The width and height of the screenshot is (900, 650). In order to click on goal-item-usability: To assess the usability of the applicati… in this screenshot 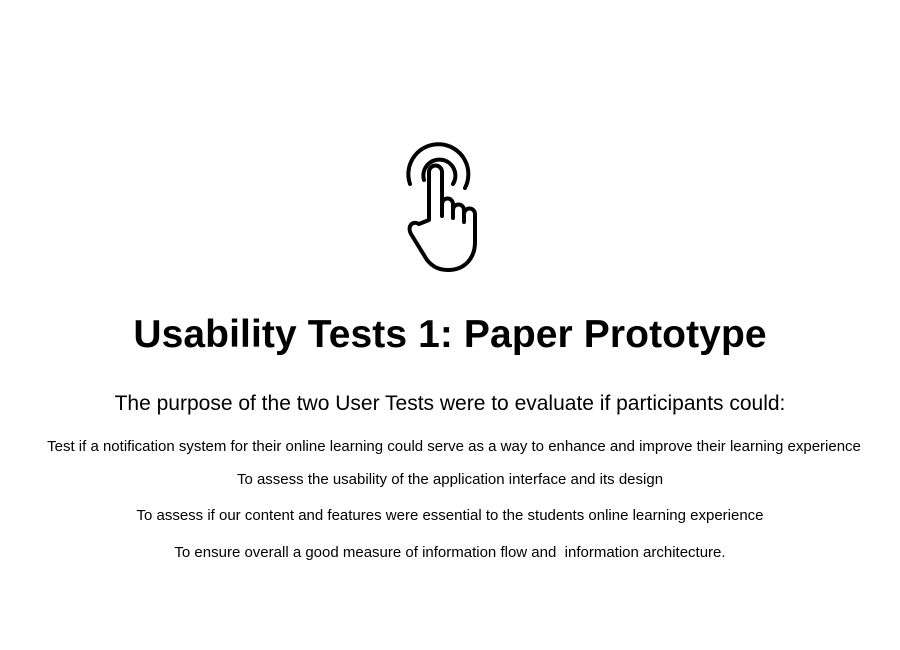, I will do `click(450, 479)`.